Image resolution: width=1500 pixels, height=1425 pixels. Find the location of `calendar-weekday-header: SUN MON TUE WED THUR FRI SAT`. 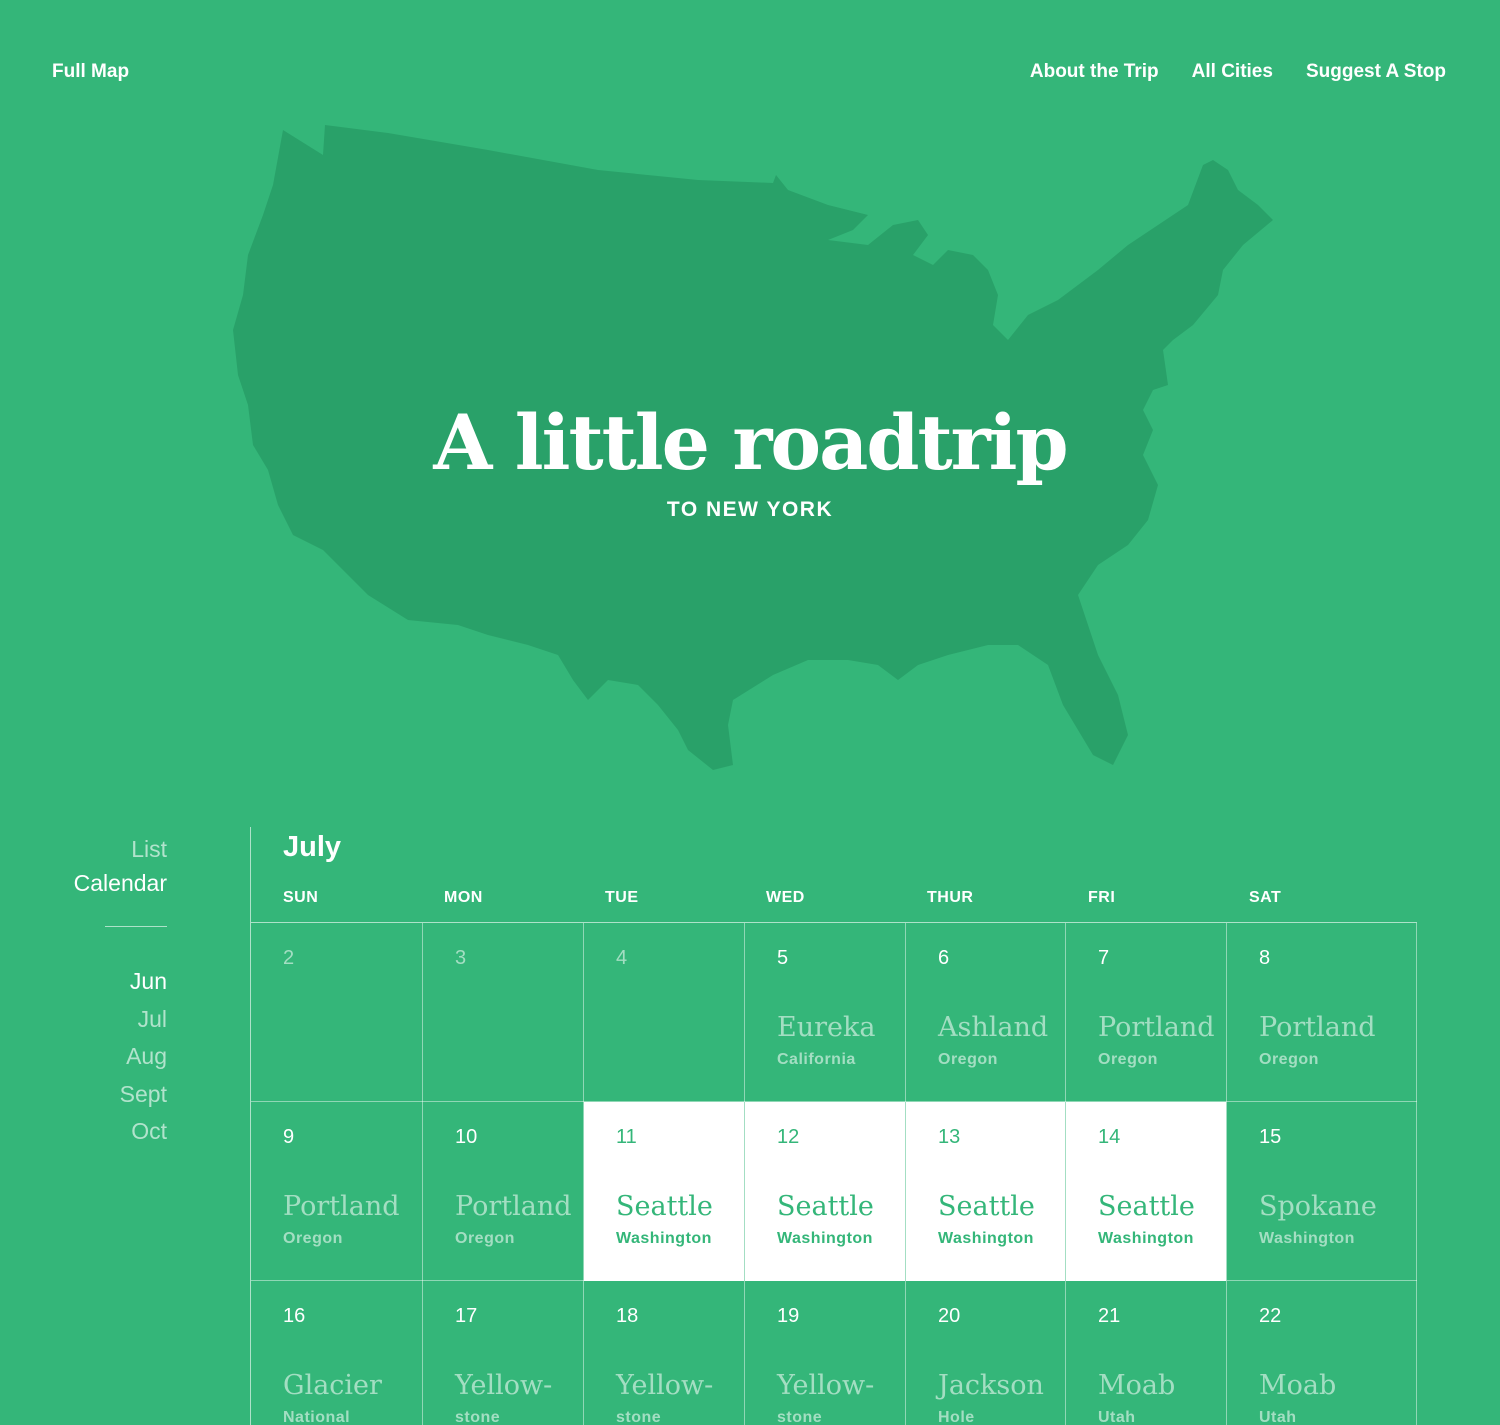

calendar-weekday-header: SUN MON TUE WED THUR FRI SAT is located at coordinates (834, 906).